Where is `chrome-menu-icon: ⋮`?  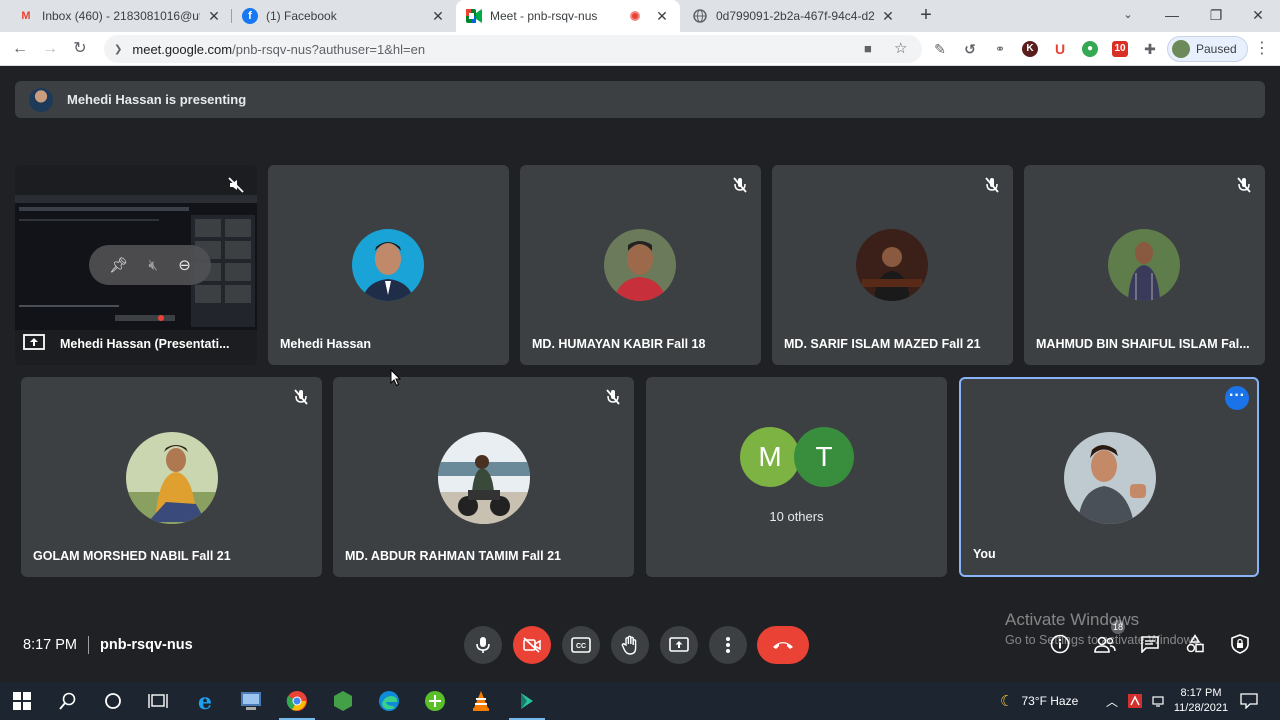
chrome-menu-icon: ⋮ is located at coordinates (1262, 49).